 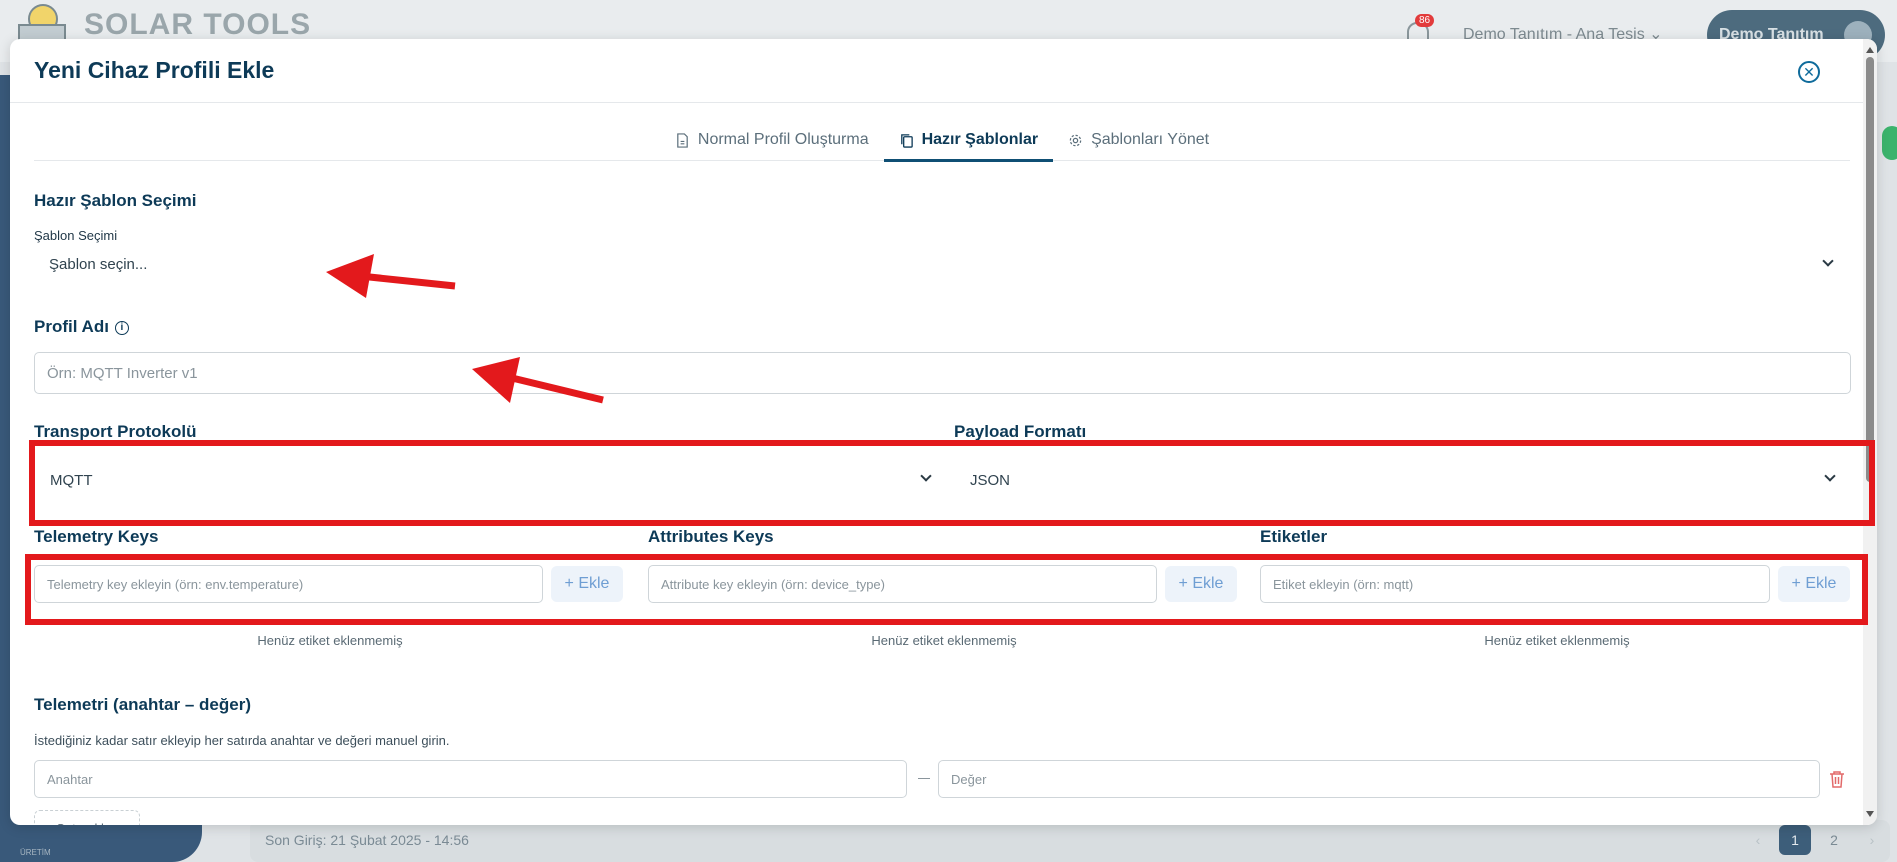 I want to click on transport-label: Transport Protokolü, so click(x=115, y=431).